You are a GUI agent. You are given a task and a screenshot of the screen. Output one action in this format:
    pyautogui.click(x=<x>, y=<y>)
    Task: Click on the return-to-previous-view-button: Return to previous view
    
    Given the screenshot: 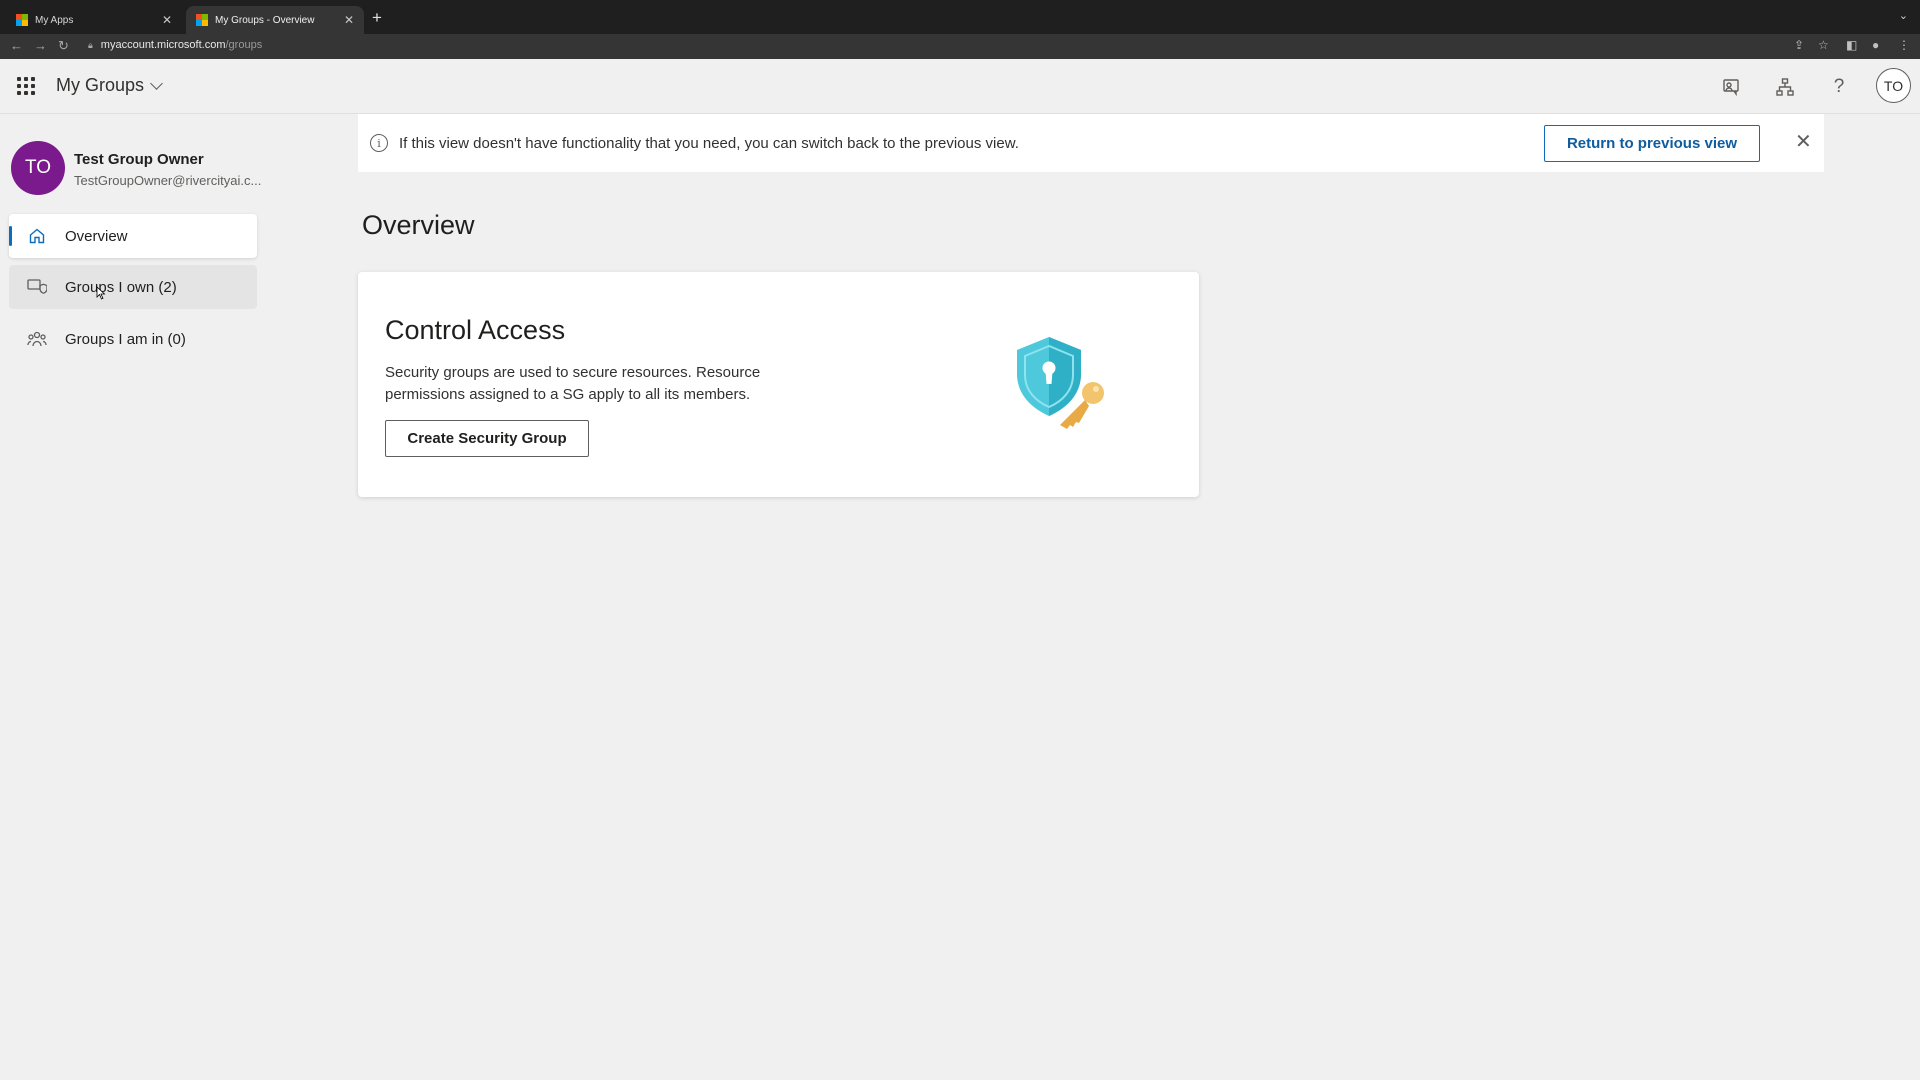 What is the action you would take?
    pyautogui.click(x=1652, y=143)
    